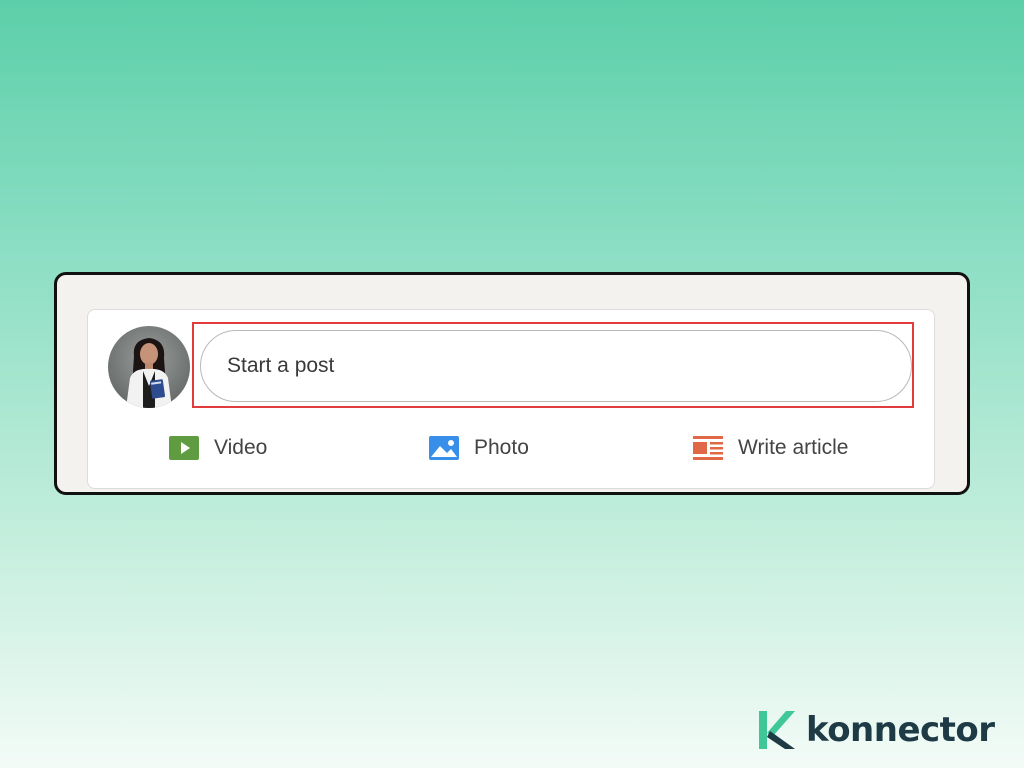  I want to click on avatar, so click(149, 367).